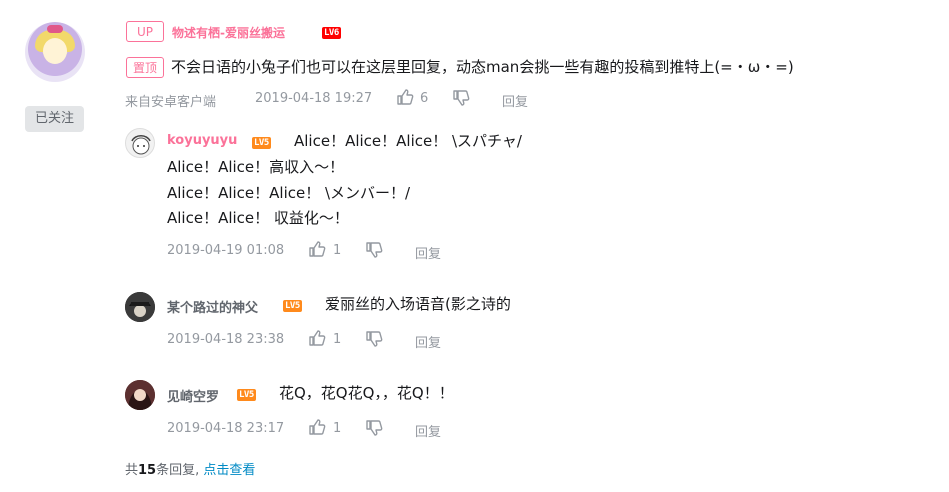 The image size is (949, 492). What do you see at coordinates (226, 250) in the screenshot?
I see `timestamp: 2019-04-19 01:08` at bounding box center [226, 250].